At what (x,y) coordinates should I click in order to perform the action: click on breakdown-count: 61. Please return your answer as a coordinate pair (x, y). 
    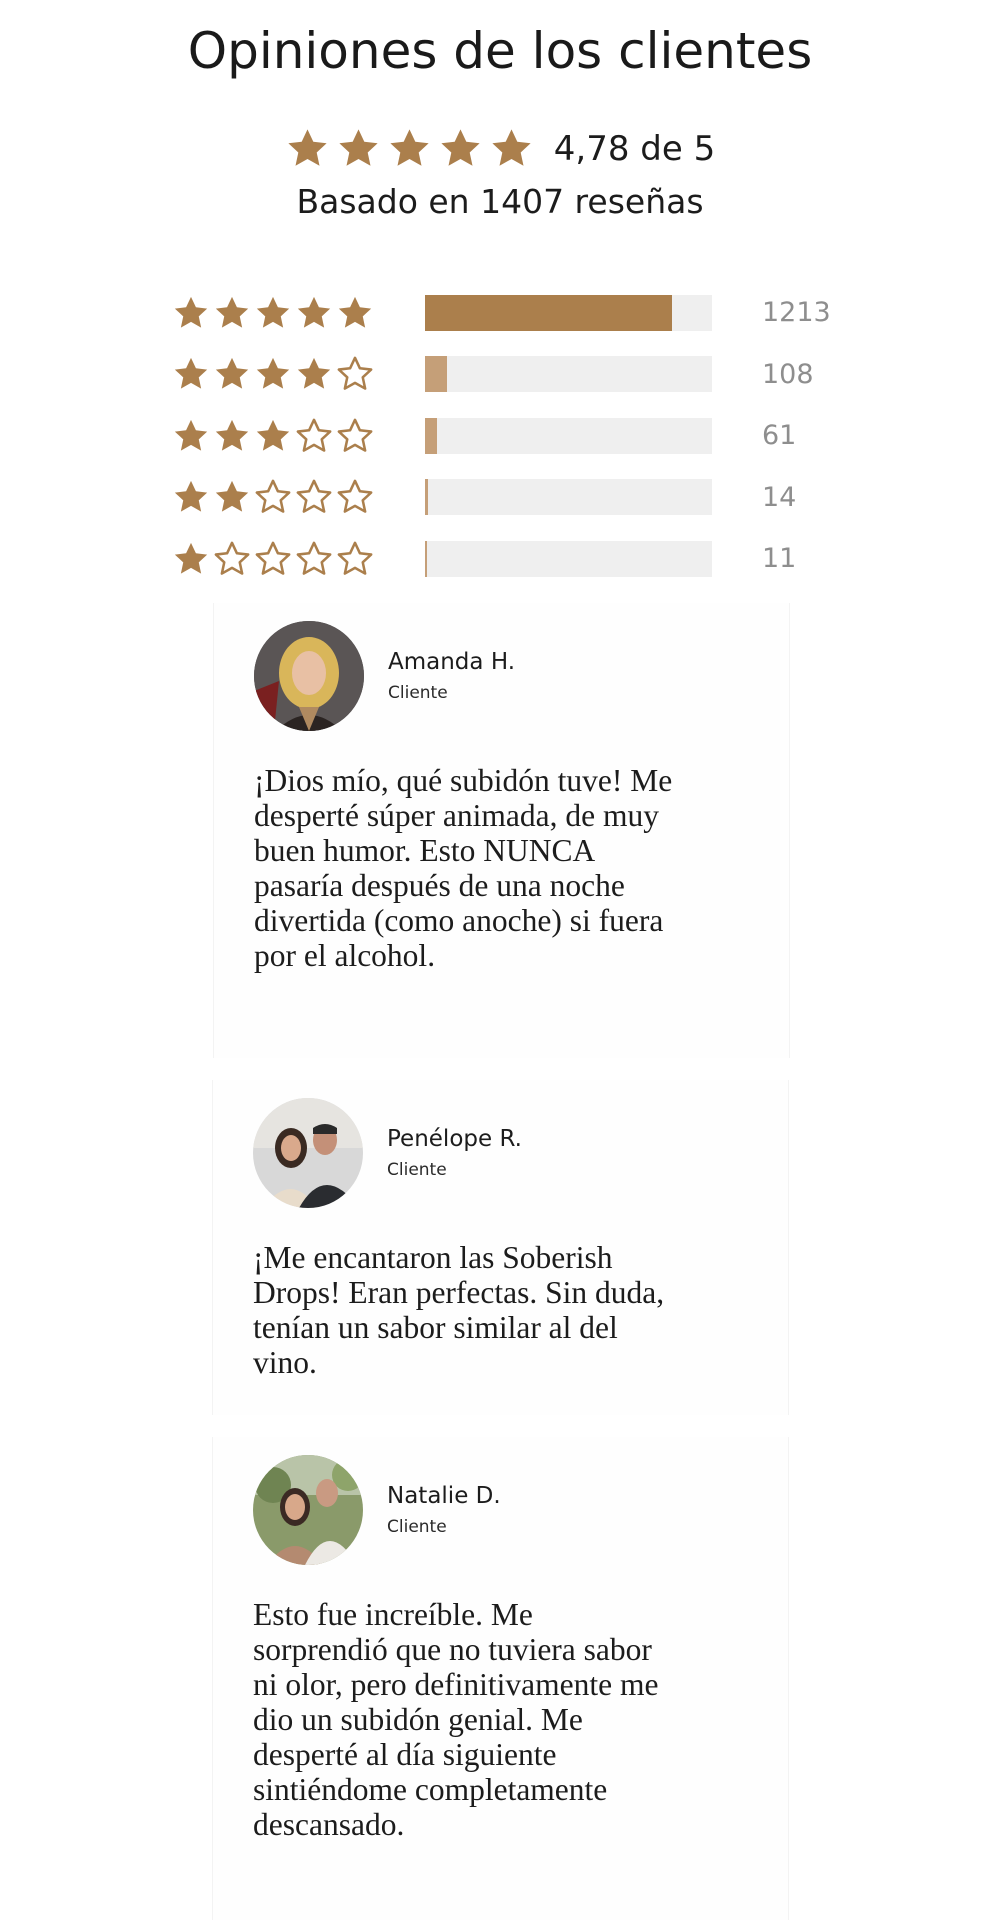
    Looking at the image, I should click on (779, 435).